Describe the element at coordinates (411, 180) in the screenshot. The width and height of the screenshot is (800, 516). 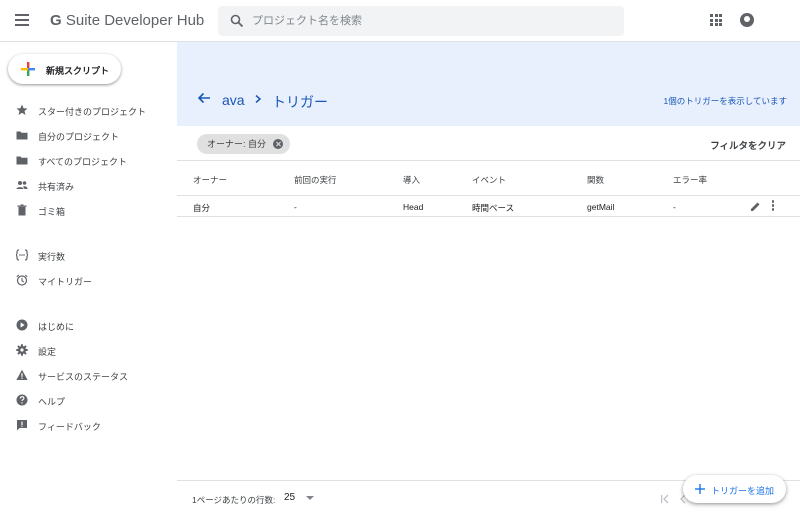
I see `column-header-deployment: 導入` at that location.